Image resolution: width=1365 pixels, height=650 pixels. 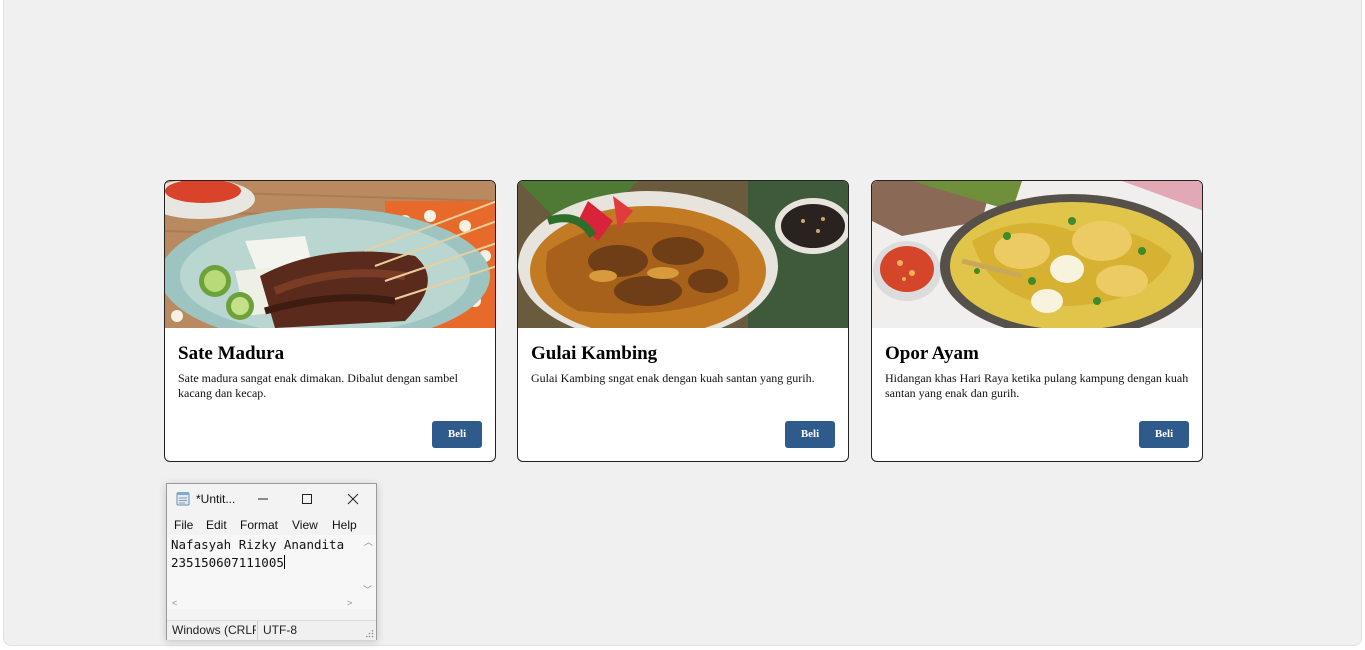 What do you see at coordinates (284, 562) in the screenshot?
I see `text-caret` at bounding box center [284, 562].